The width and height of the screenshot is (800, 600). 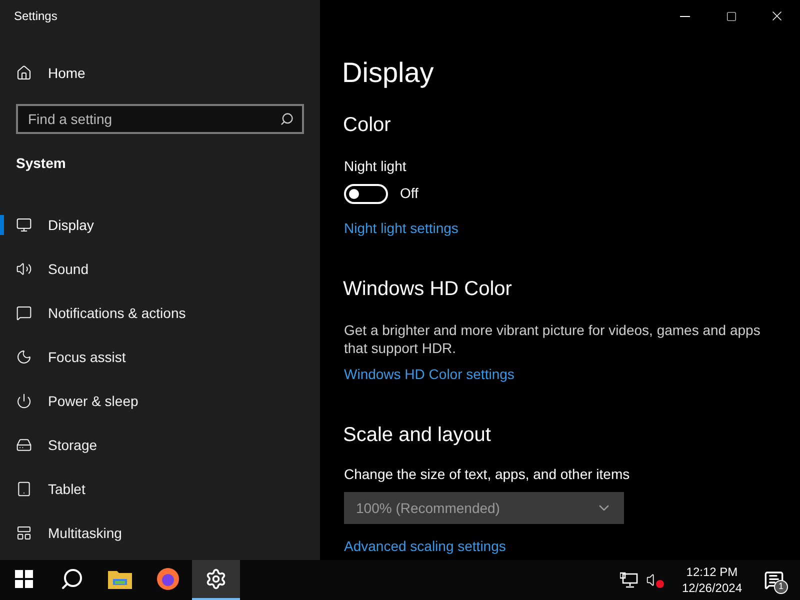 I want to click on nav-item: Sound, so click(x=160, y=269).